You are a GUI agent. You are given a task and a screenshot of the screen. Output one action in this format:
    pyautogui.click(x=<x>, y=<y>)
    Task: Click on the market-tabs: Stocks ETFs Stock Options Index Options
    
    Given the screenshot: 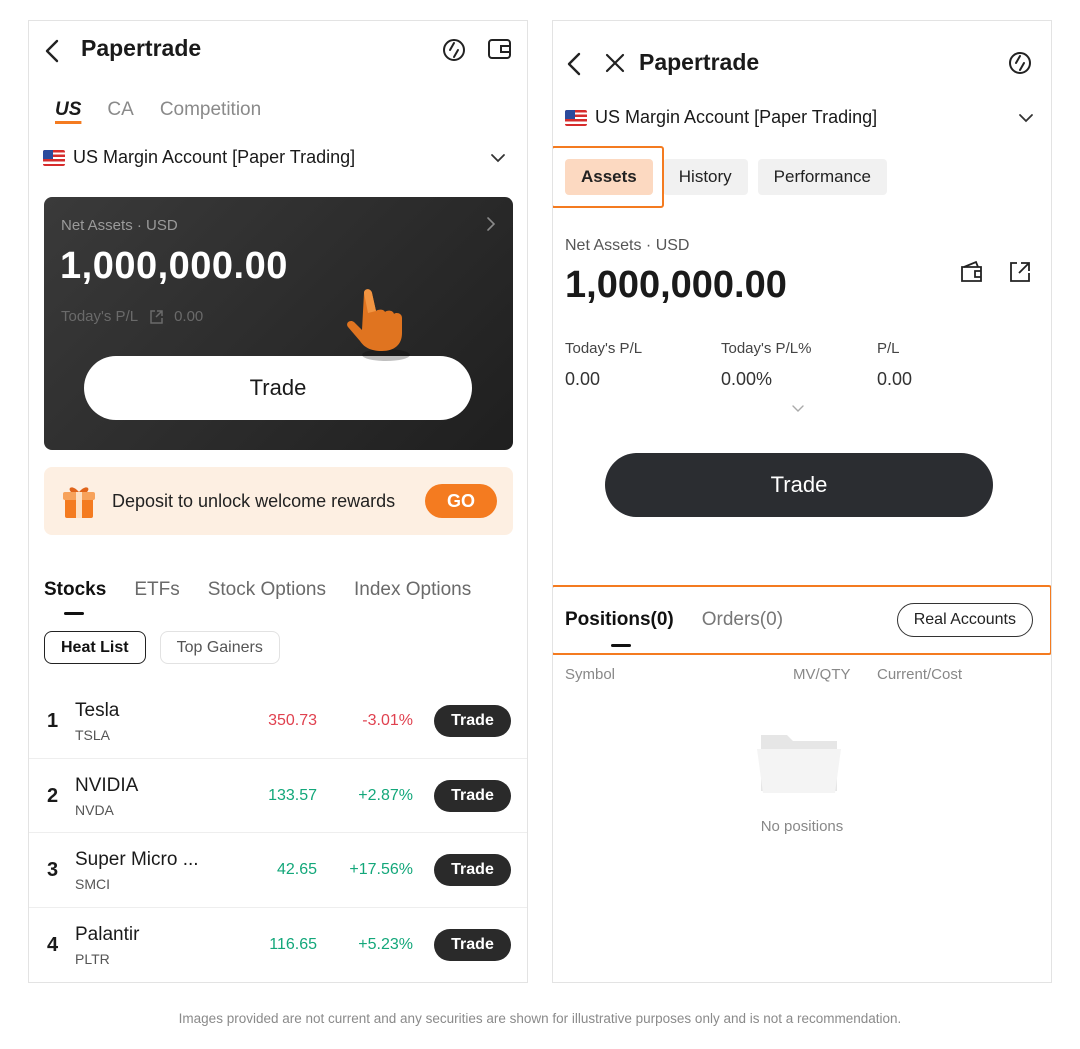 What is the action you would take?
    pyautogui.click(x=257, y=597)
    